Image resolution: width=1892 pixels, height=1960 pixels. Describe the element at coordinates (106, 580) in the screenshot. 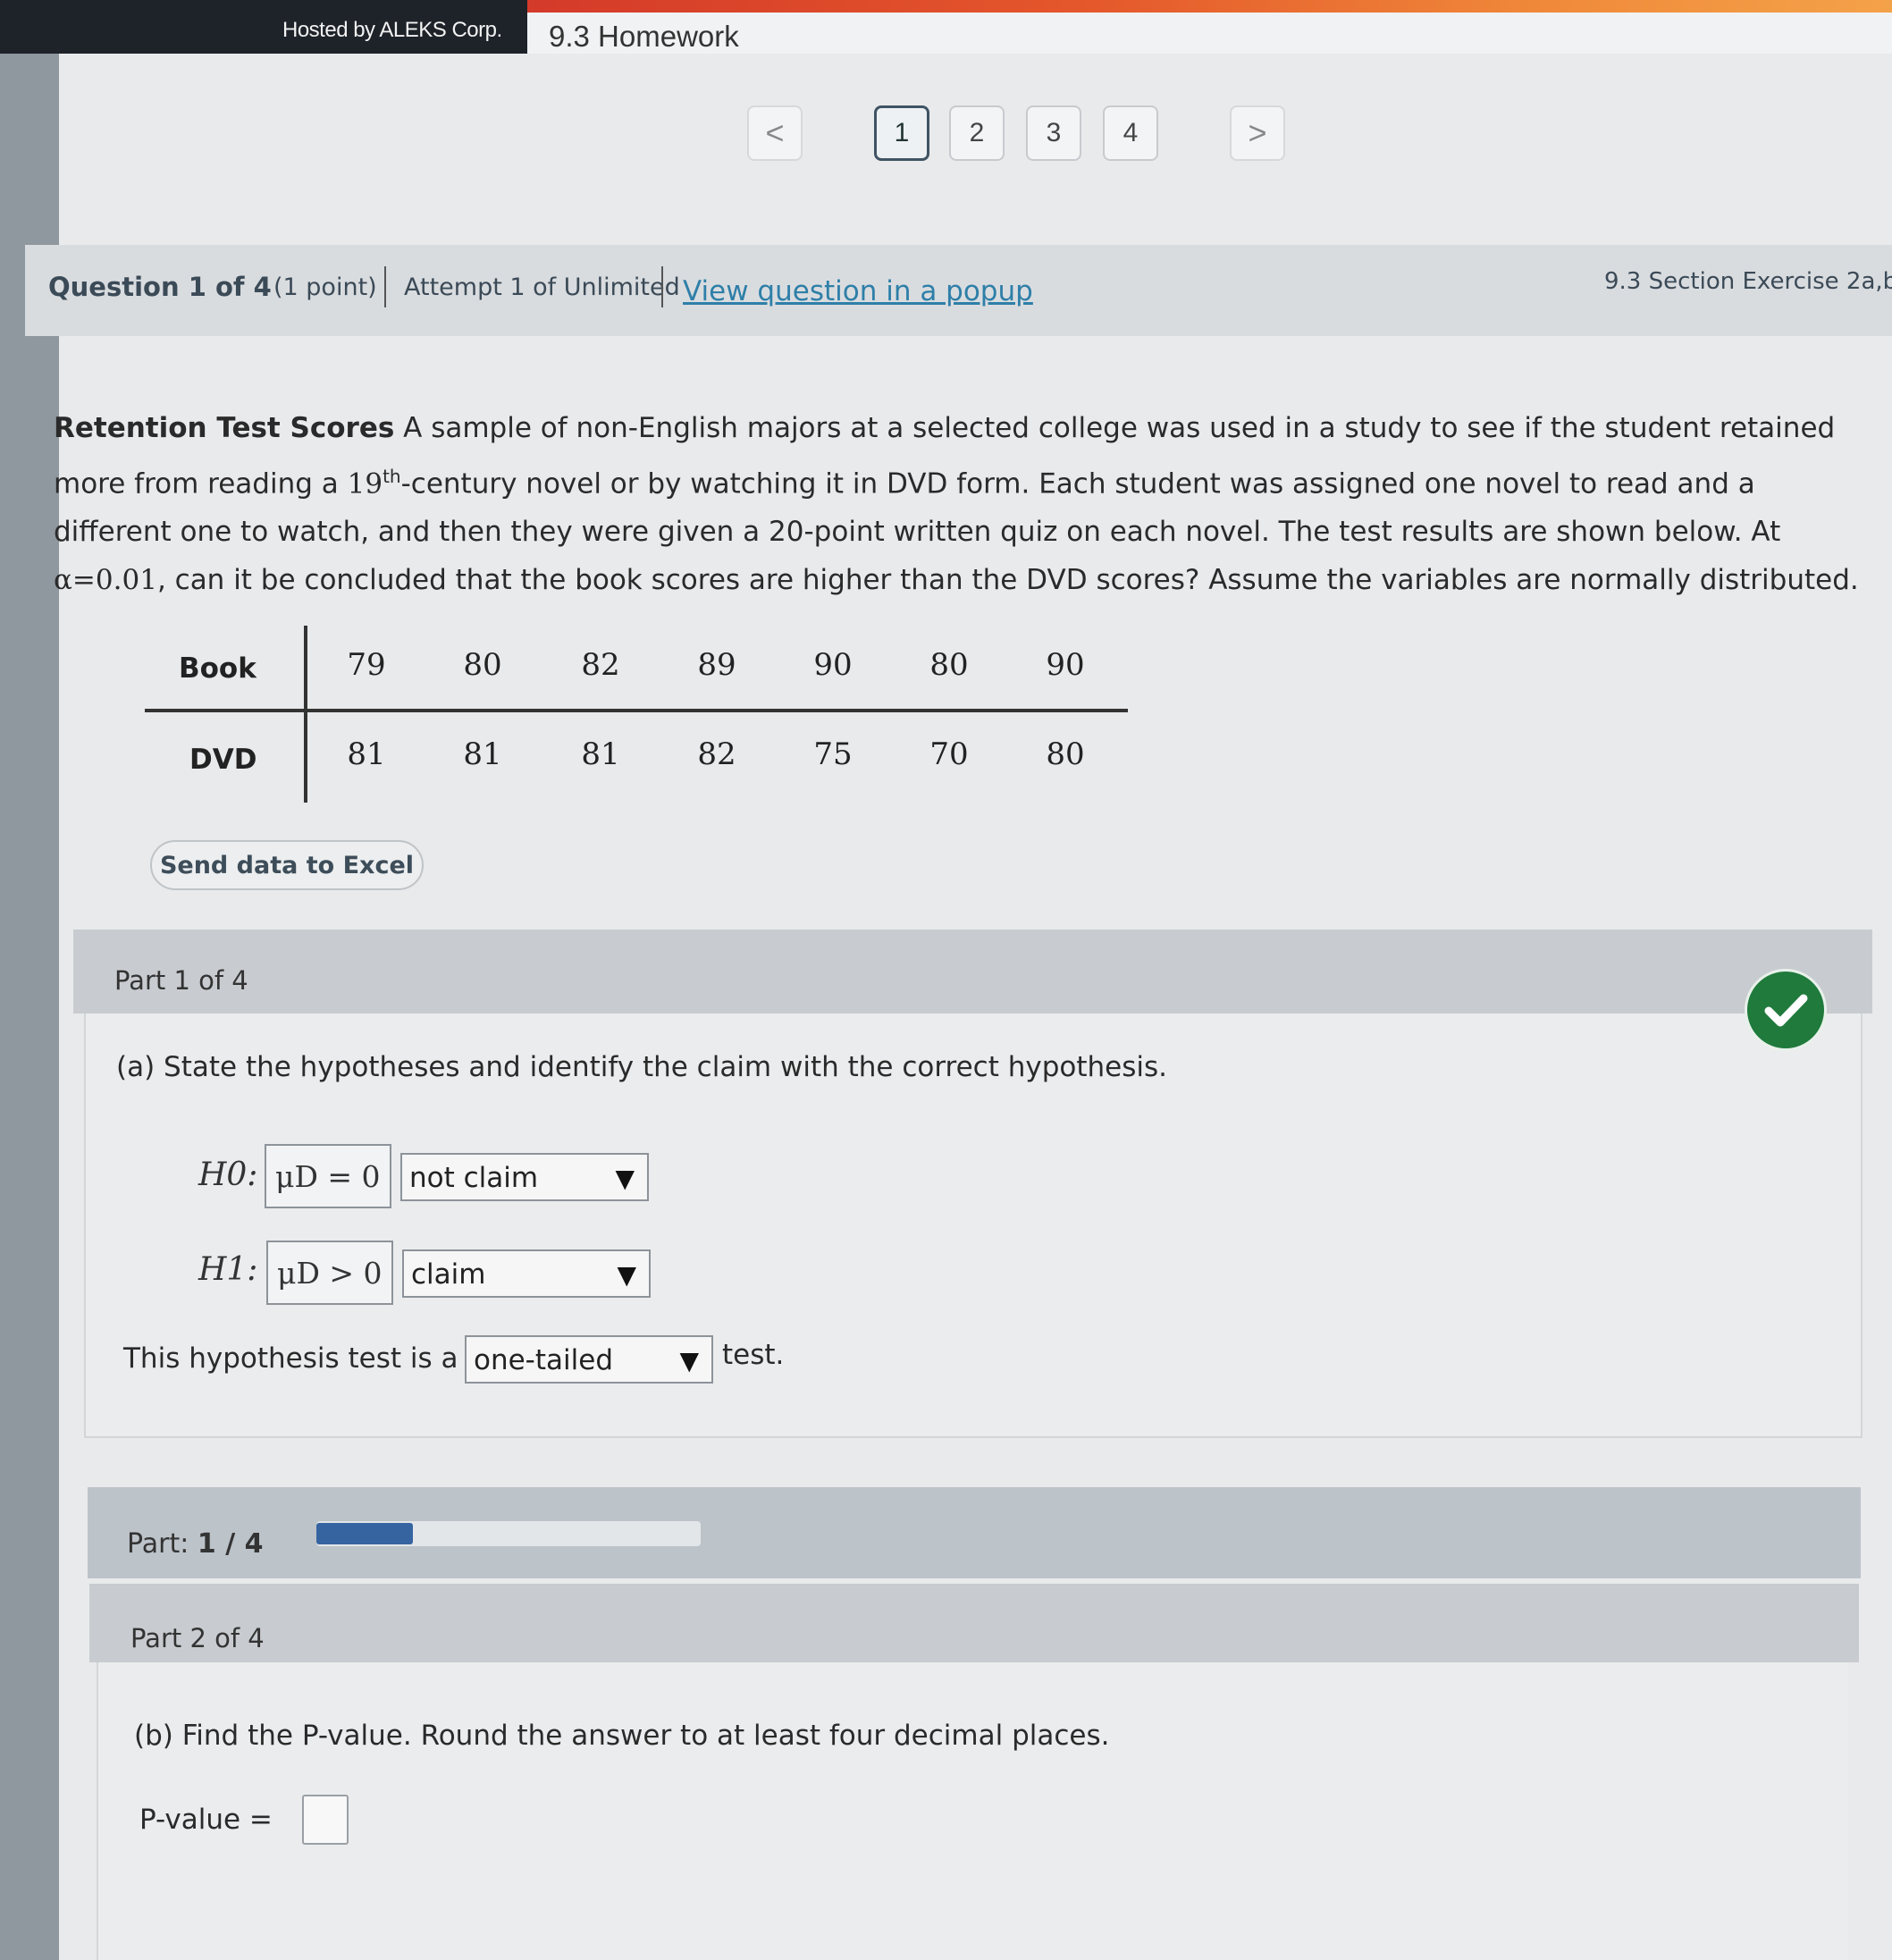

I see `alpha-value: α=0.01` at that location.